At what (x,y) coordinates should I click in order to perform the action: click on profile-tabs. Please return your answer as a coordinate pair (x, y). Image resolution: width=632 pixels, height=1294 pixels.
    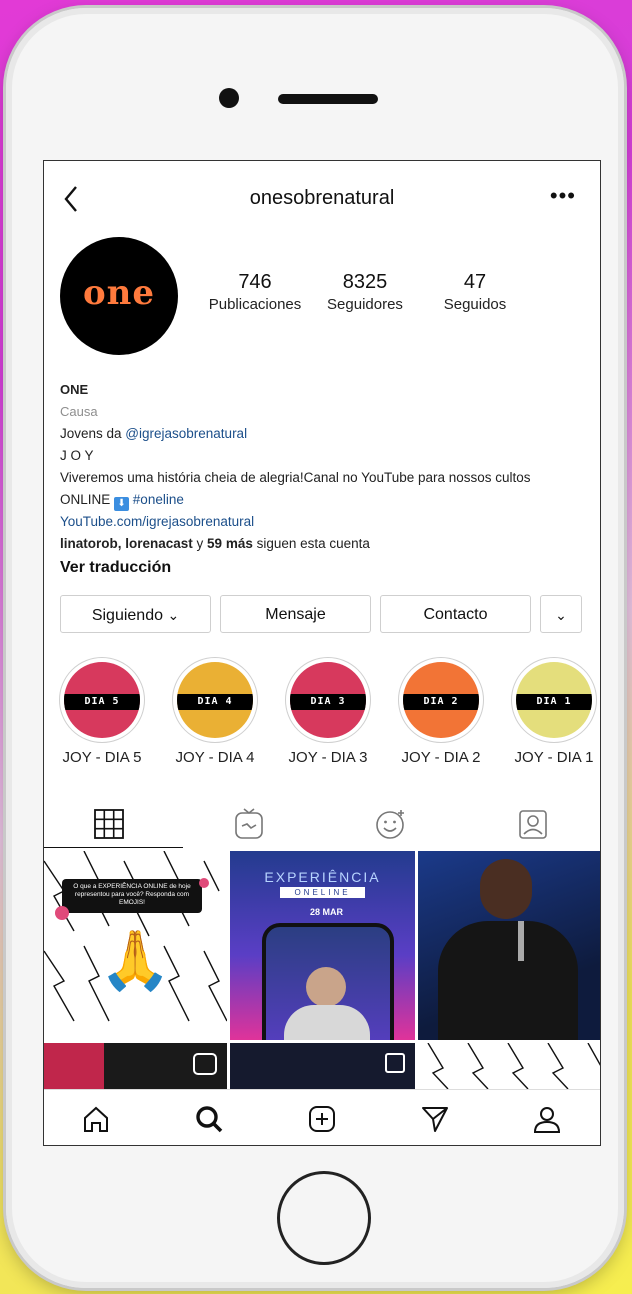
    Looking at the image, I should click on (322, 821).